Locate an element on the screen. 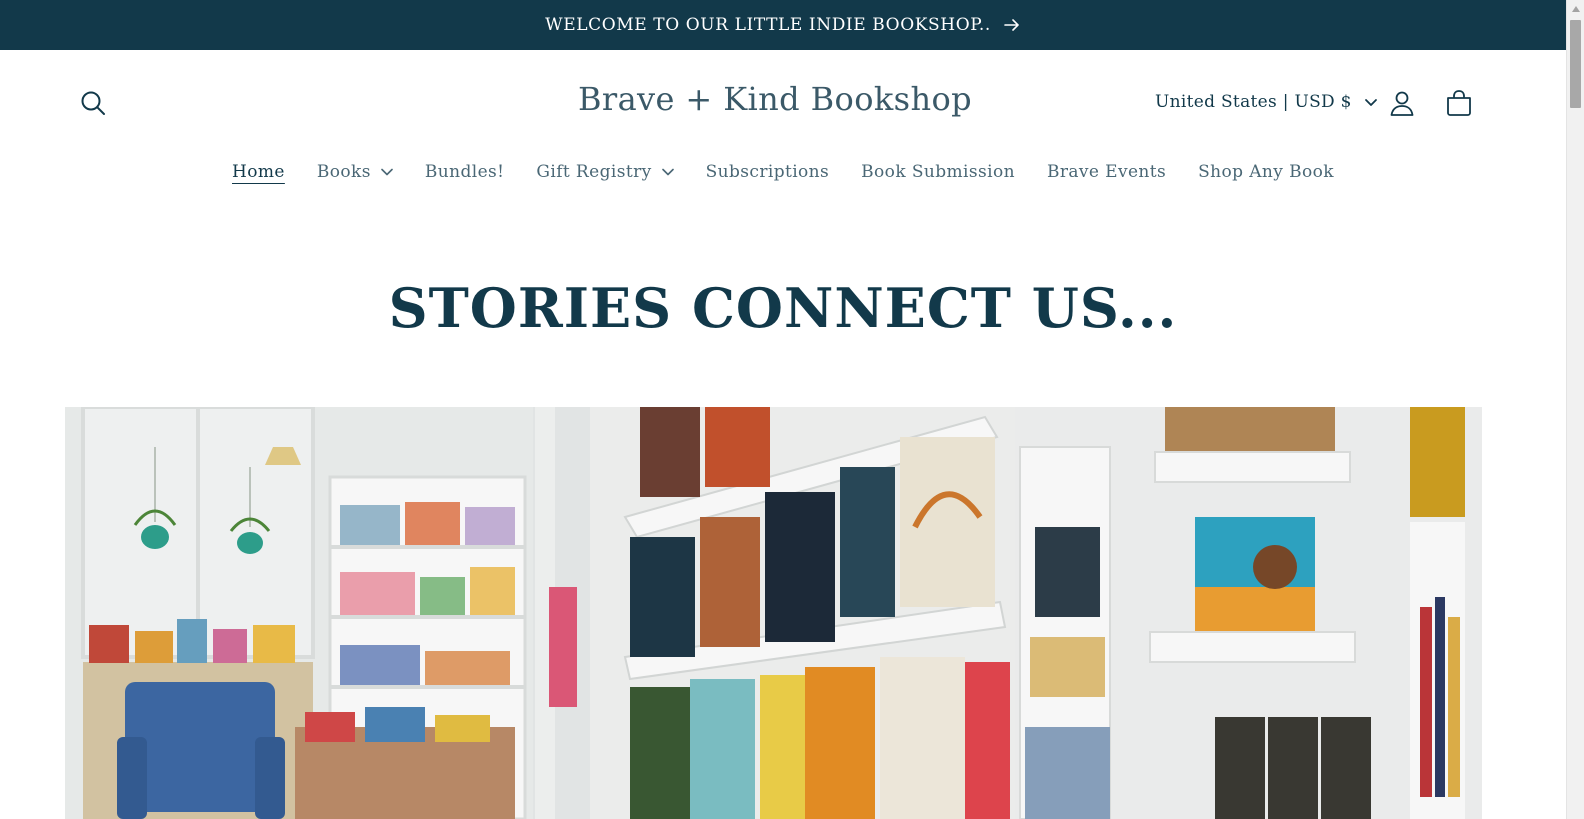 This screenshot has height=819, width=1584. scroll-up-arrow-icon is located at coordinates (1575, 8).